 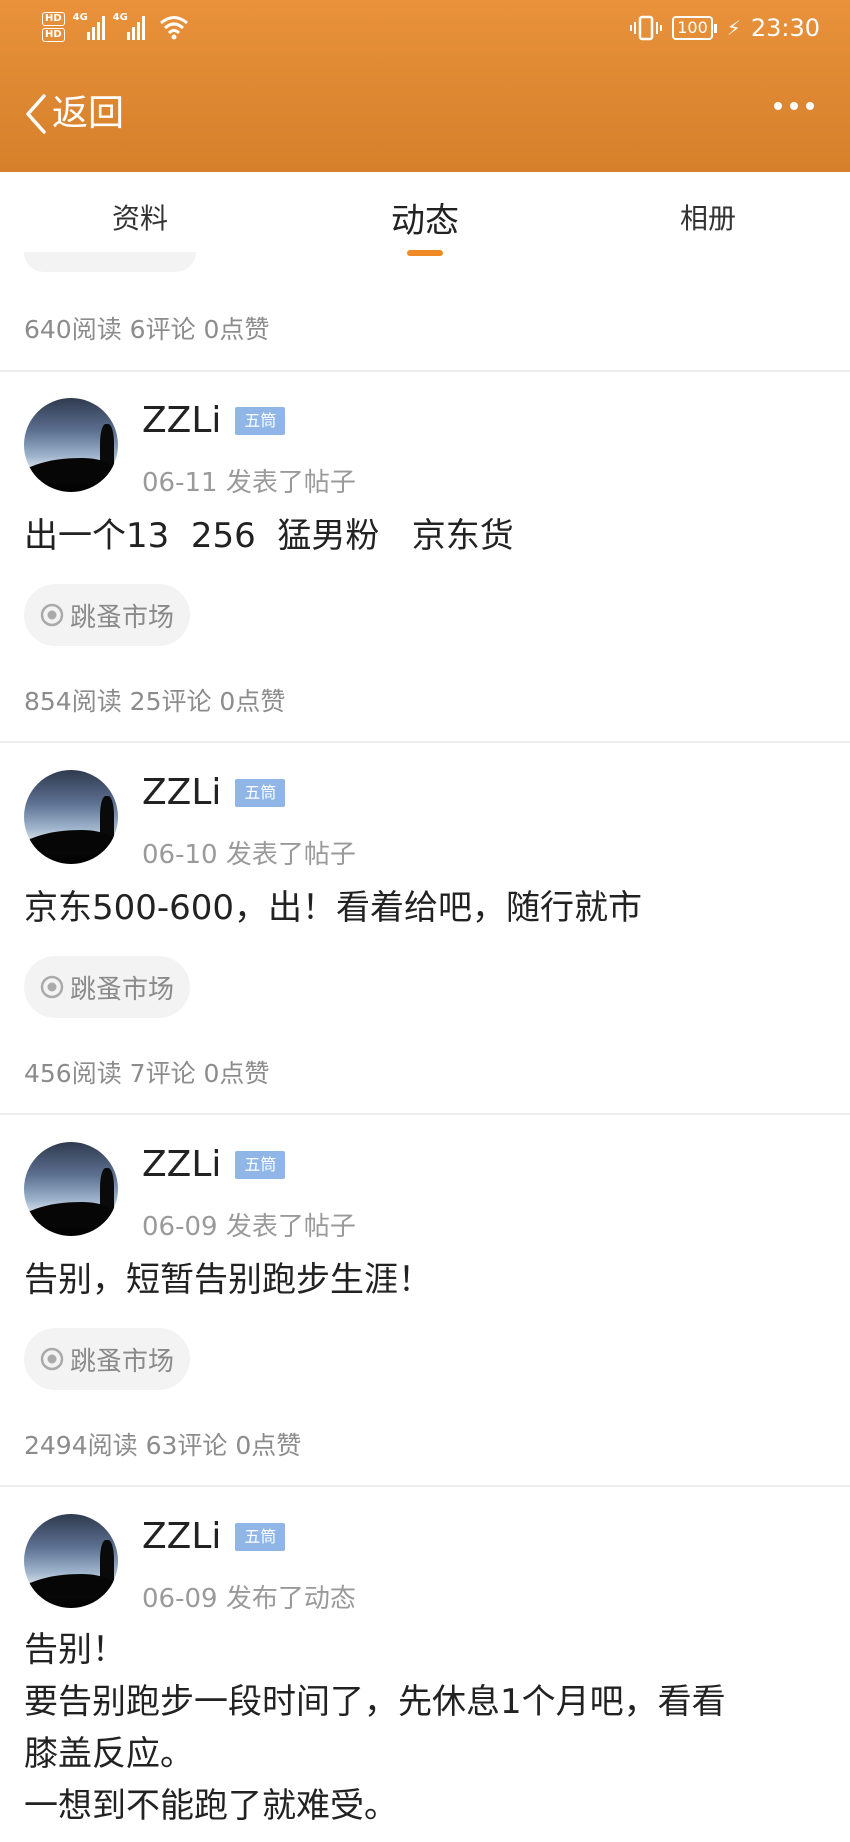 I want to click on status-time: 23:30, so click(x=785, y=28).